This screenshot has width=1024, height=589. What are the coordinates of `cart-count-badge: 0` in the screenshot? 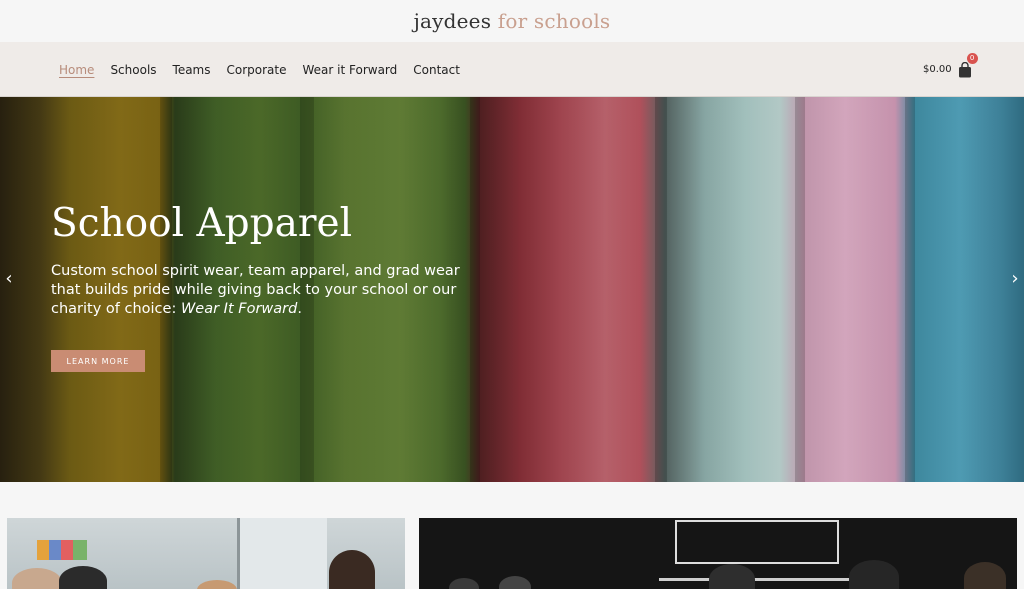 It's located at (972, 58).